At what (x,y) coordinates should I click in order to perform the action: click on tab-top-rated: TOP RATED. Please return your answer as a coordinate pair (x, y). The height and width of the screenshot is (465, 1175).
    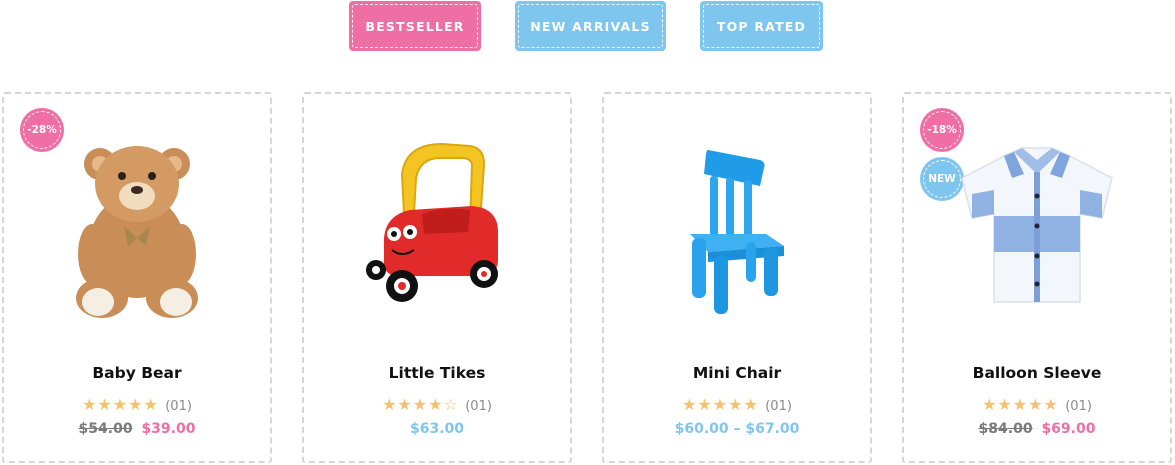
    Looking at the image, I should click on (761, 26).